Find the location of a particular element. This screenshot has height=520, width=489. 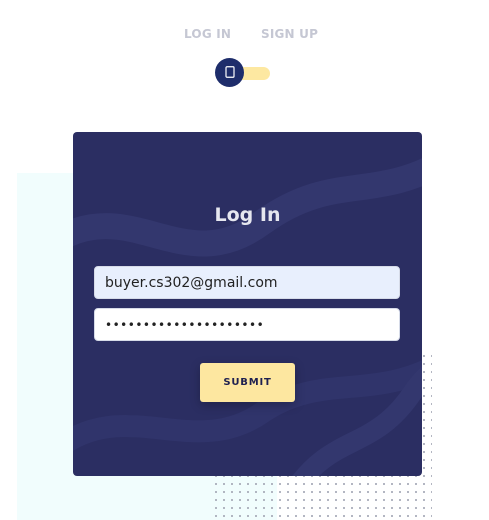

login-signup-toggle is located at coordinates (244, 73).